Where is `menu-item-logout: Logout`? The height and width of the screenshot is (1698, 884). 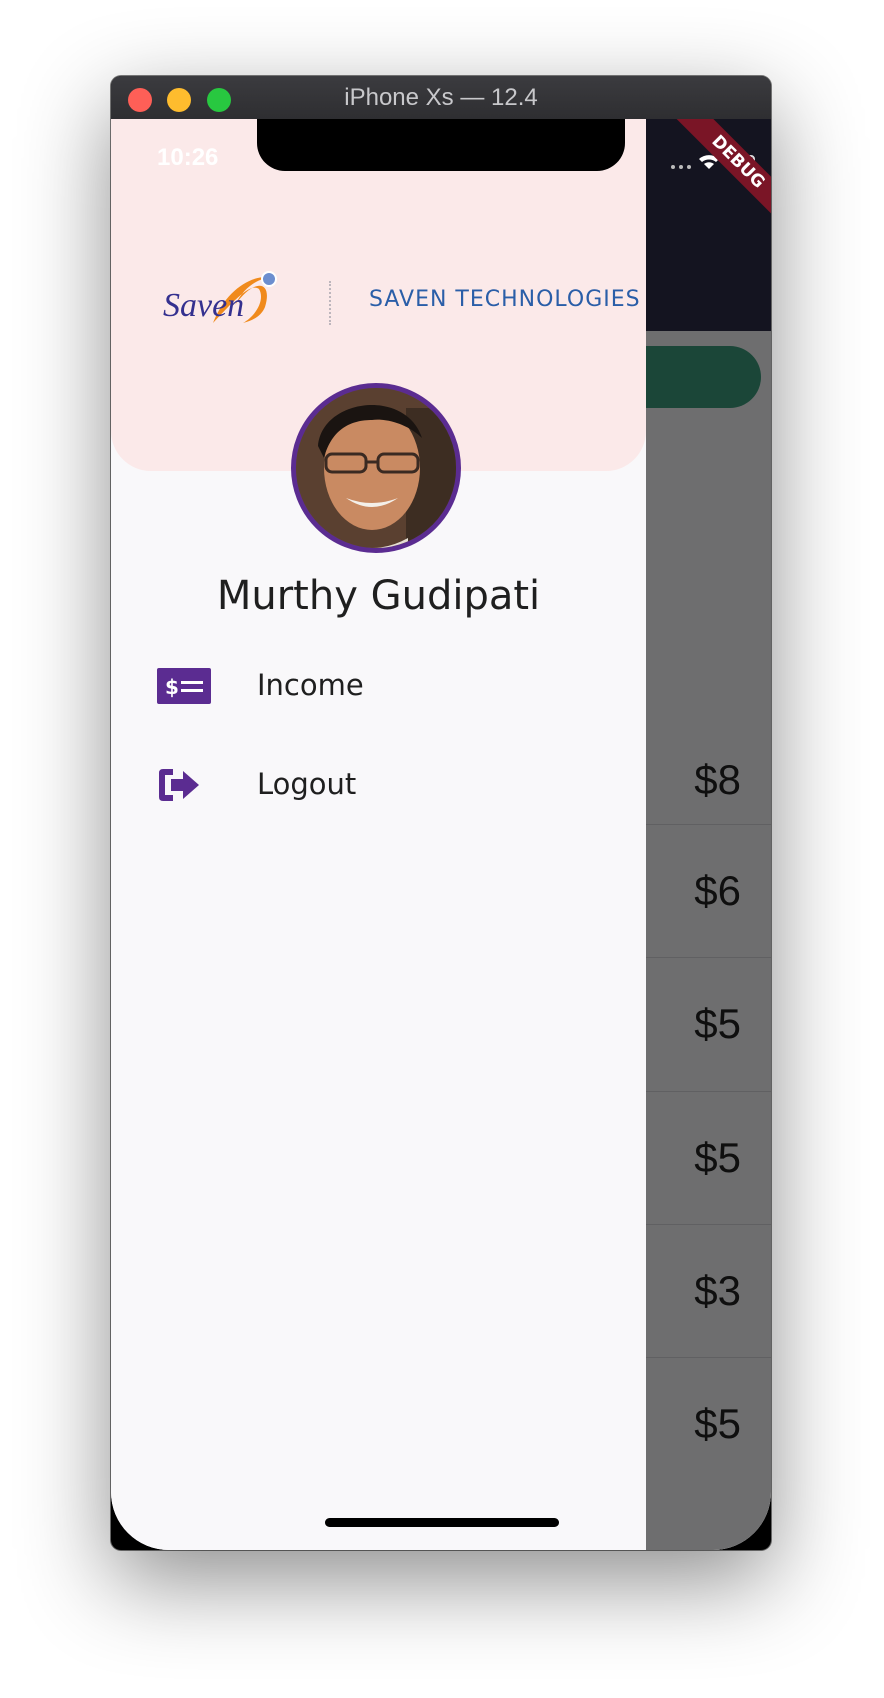
menu-item-logout: Logout is located at coordinates (378, 787).